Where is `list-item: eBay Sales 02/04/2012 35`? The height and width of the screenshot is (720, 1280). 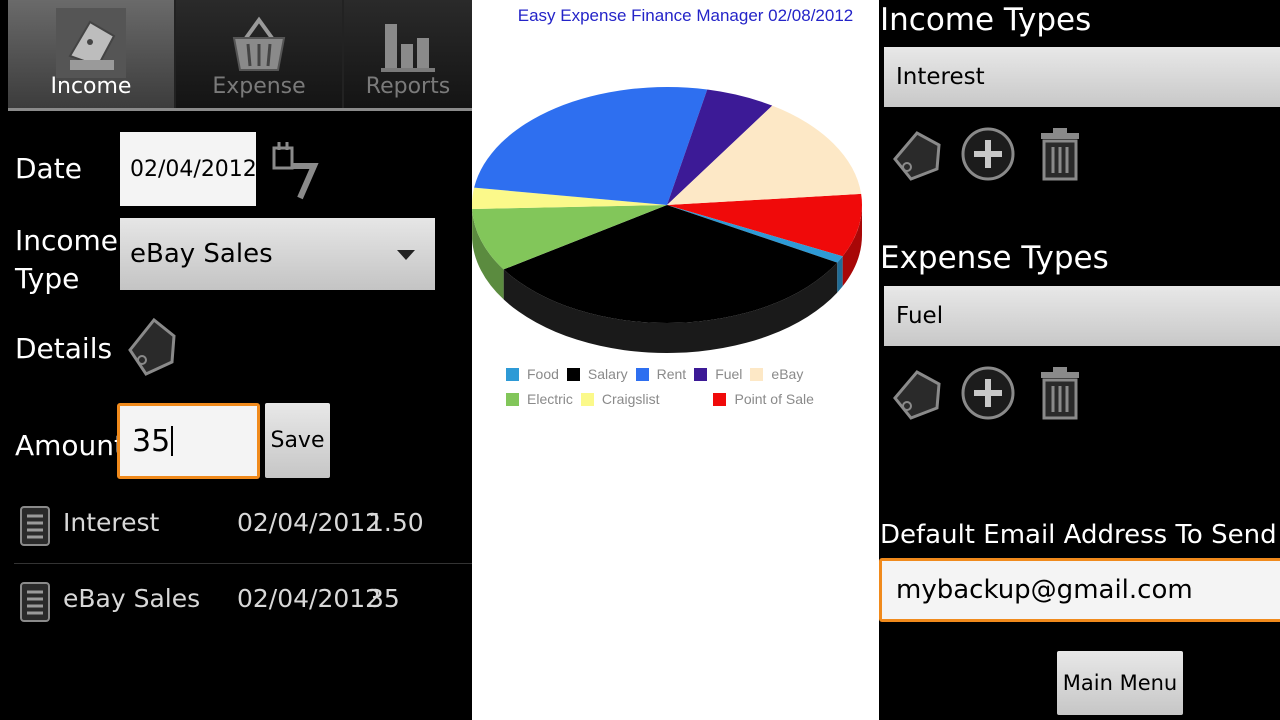
list-item: eBay Sales 02/04/2012 35 is located at coordinates (236, 605).